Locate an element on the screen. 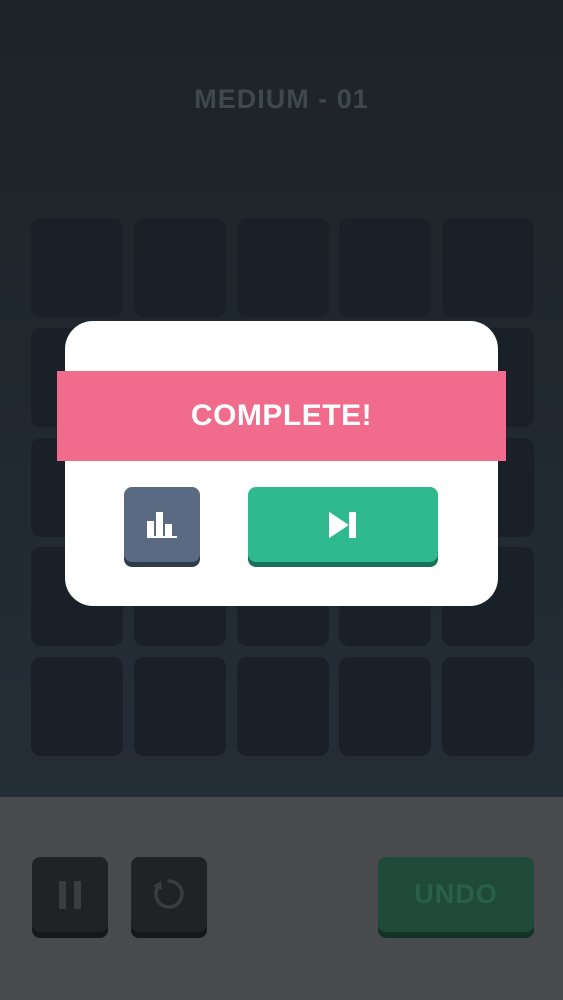 The height and width of the screenshot is (1000, 563). stats-button is located at coordinates (162, 524).